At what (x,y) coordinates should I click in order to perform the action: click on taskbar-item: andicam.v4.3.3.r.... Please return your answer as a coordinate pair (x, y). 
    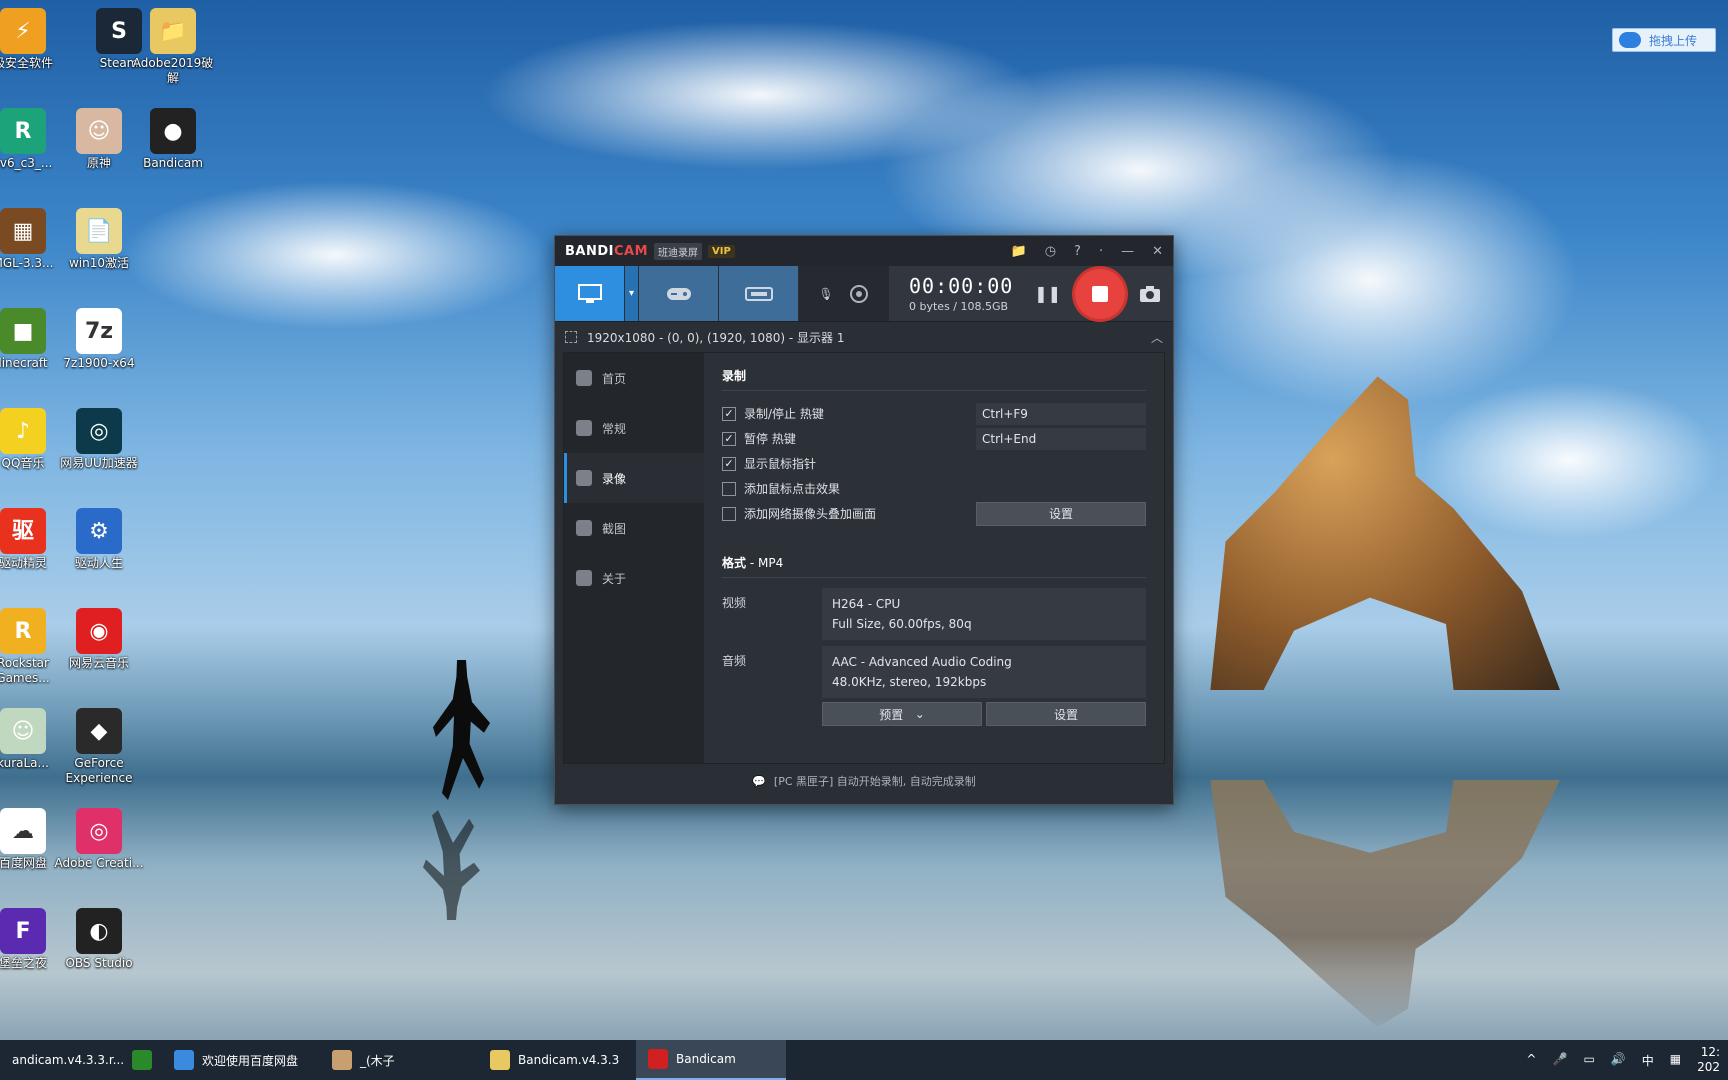
    Looking at the image, I should click on (62, 1060).